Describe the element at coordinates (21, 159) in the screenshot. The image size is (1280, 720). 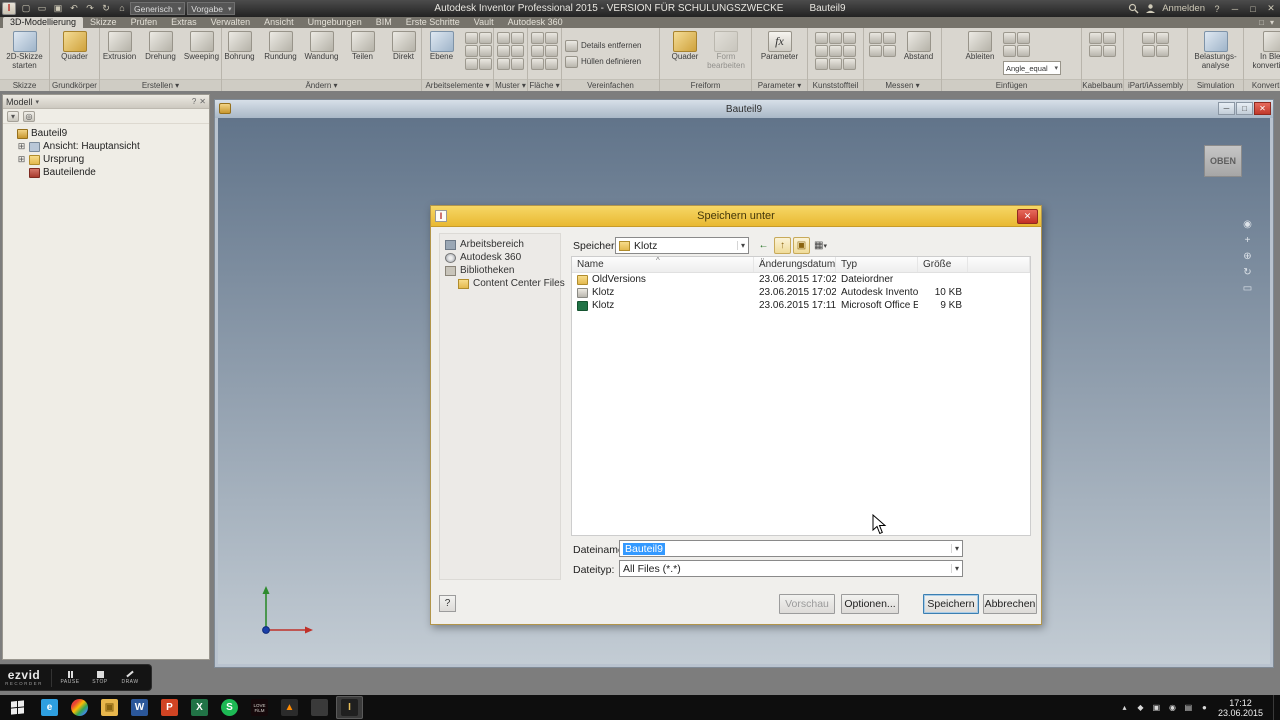
I see `expand-icon: ⊞` at that location.